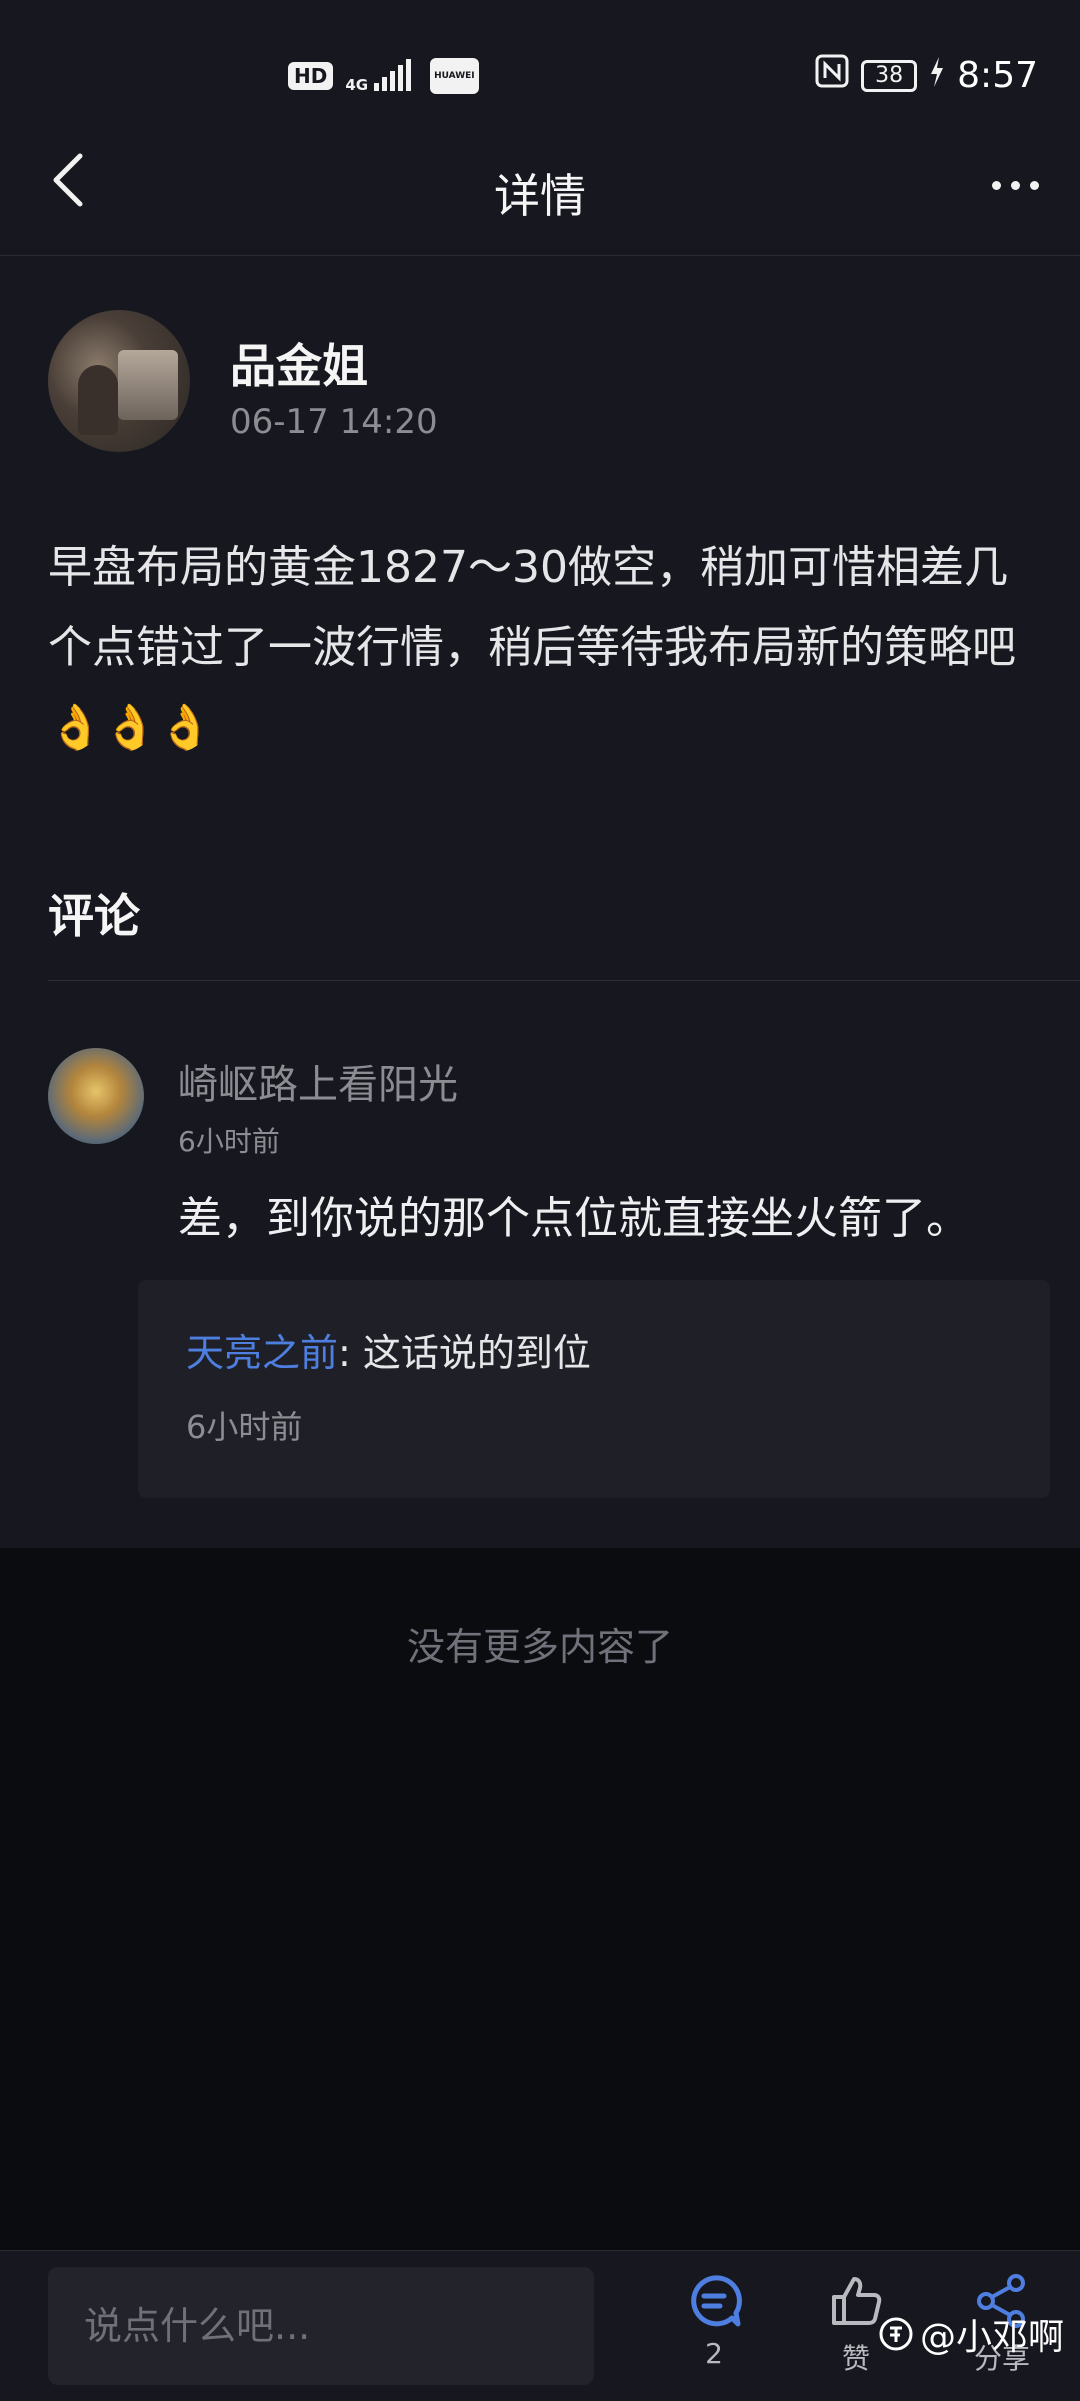 The width and height of the screenshot is (1080, 2401). What do you see at coordinates (357, 85) in the screenshot?
I see `network-label: 4G` at bounding box center [357, 85].